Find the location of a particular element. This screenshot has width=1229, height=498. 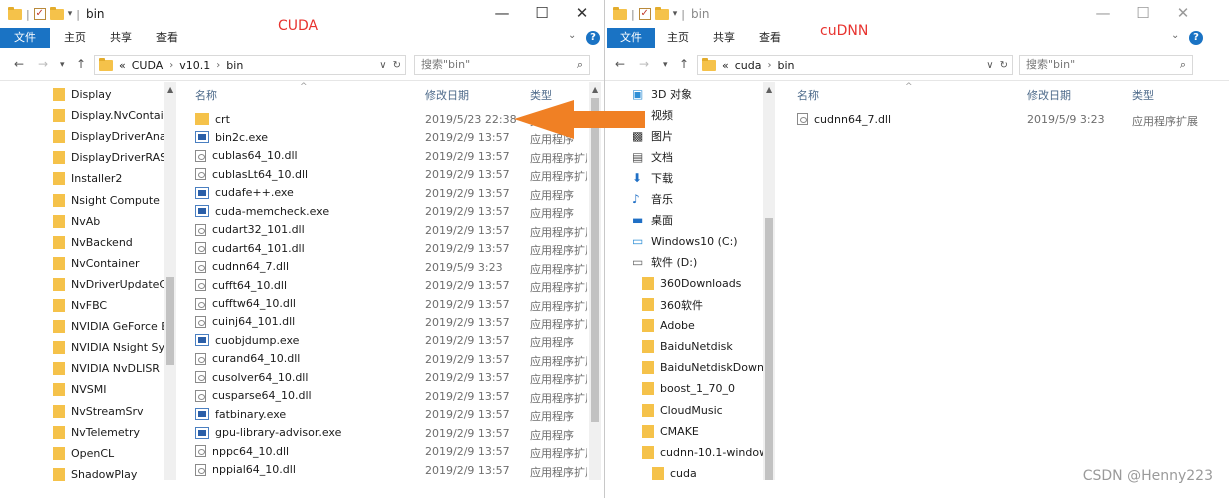

nav-item: DisplayDriverAnaly is located at coordinates (114, 136).